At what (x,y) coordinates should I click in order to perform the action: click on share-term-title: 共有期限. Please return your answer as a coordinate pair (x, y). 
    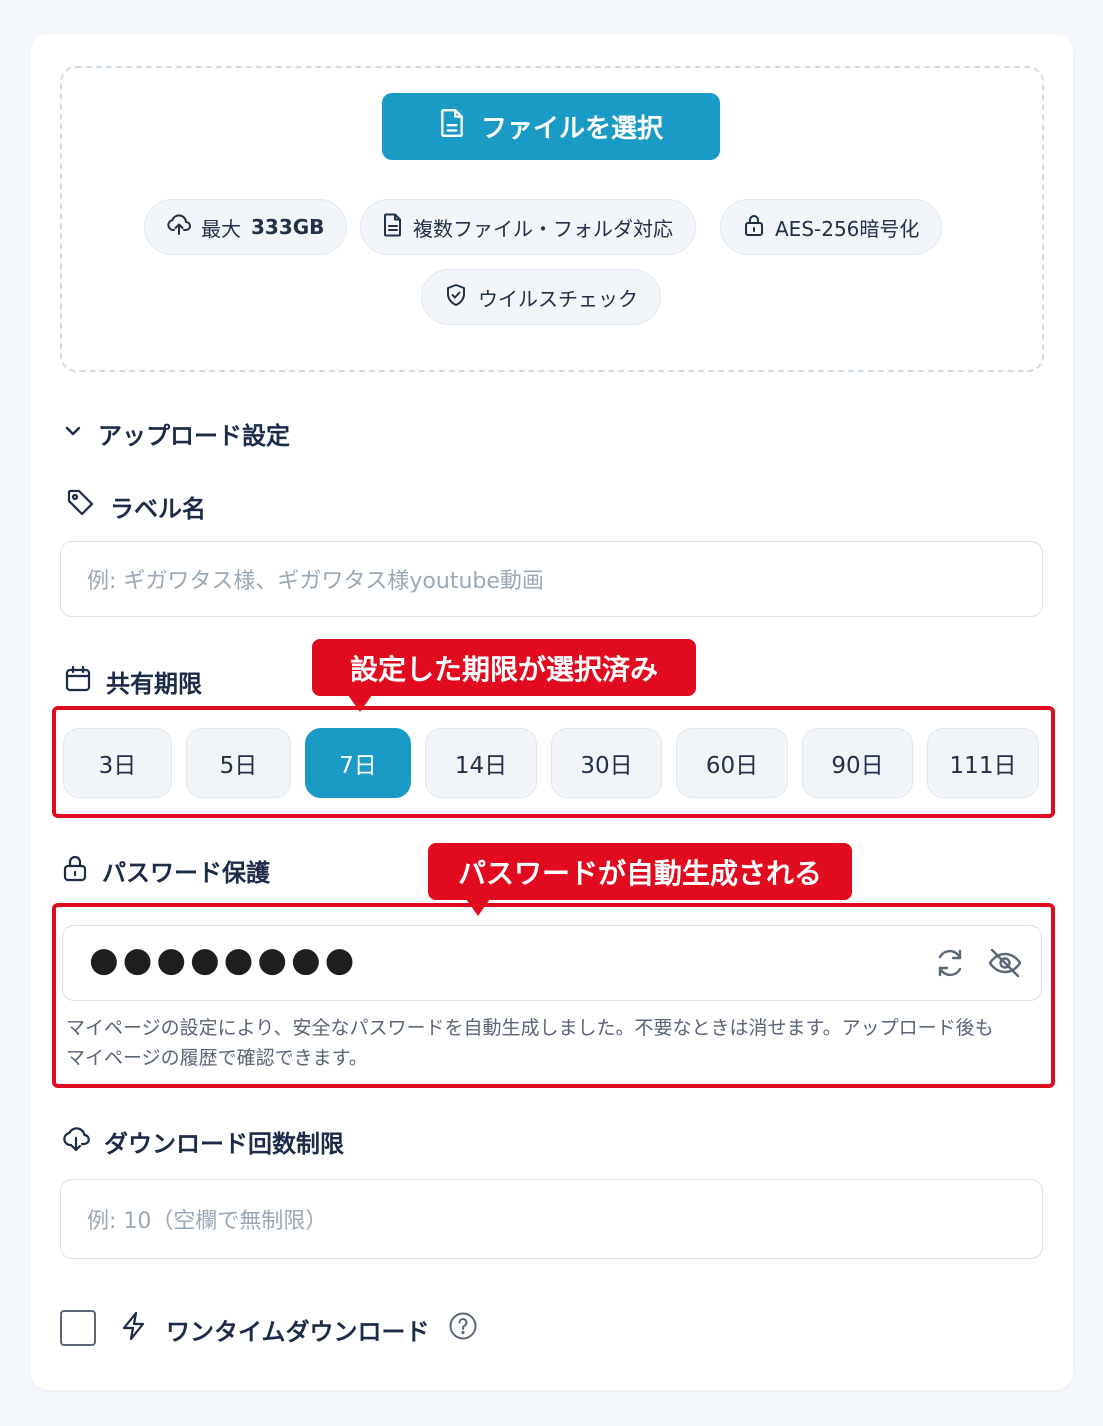
    Looking at the image, I should click on (154, 684).